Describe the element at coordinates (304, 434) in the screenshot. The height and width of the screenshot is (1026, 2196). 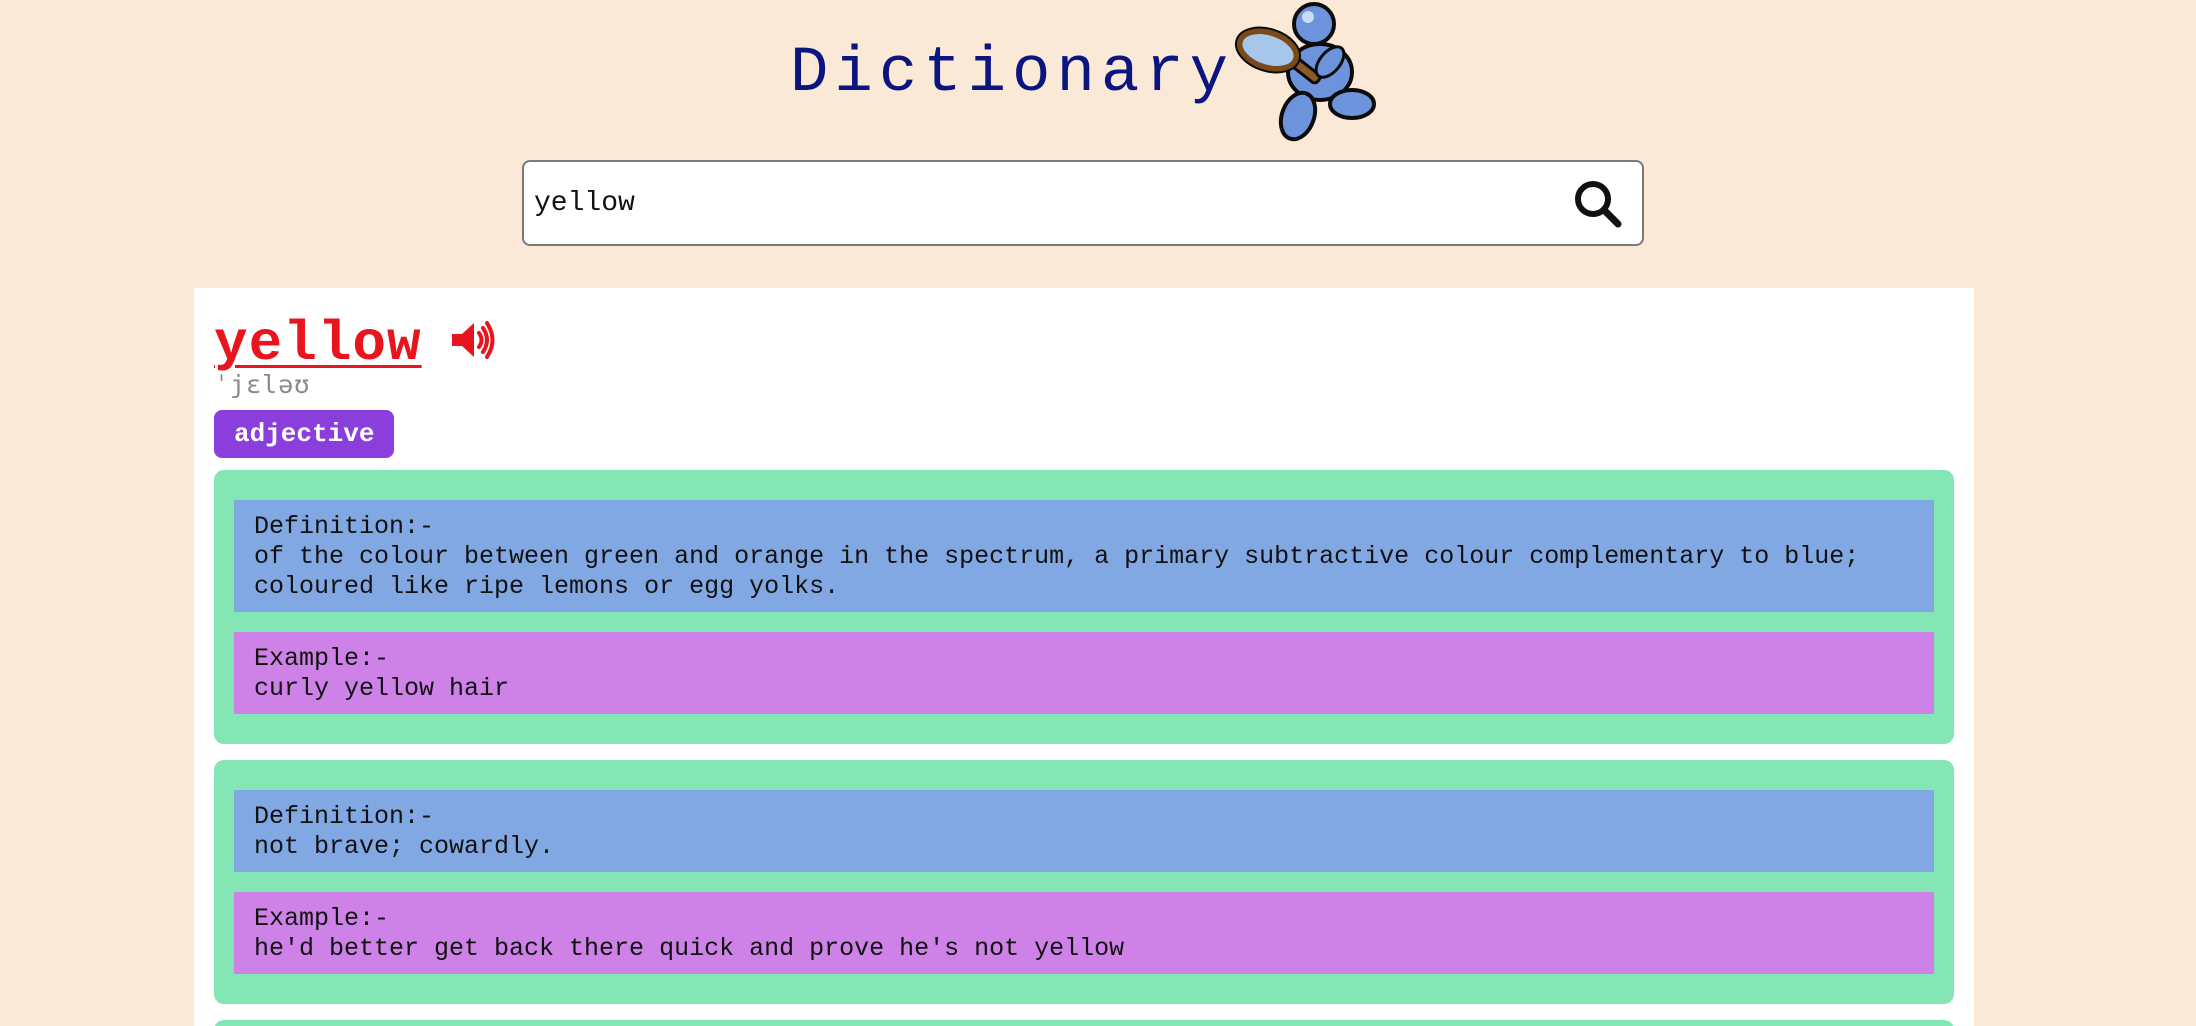
I see `part-of-speech-badge: adjective` at that location.